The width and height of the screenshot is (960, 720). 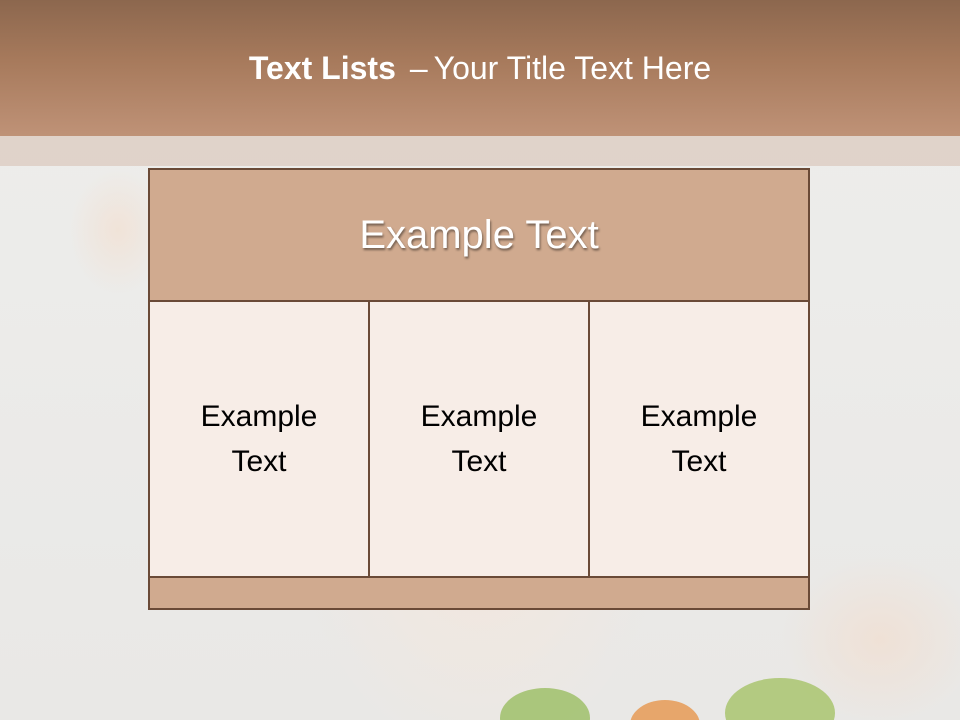 I want to click on table-heading: Example Text, so click(x=479, y=234).